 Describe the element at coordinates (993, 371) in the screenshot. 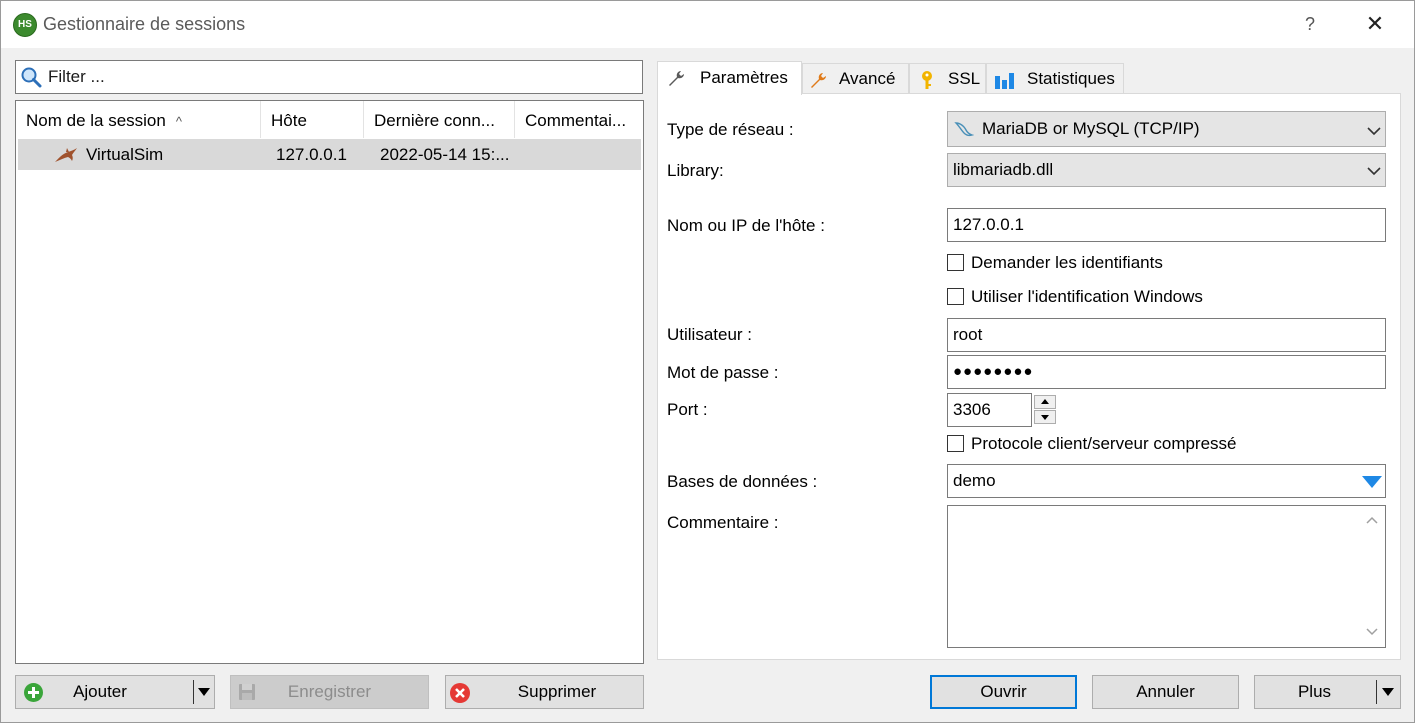

I see `password-value: ●●●●●●●●` at that location.